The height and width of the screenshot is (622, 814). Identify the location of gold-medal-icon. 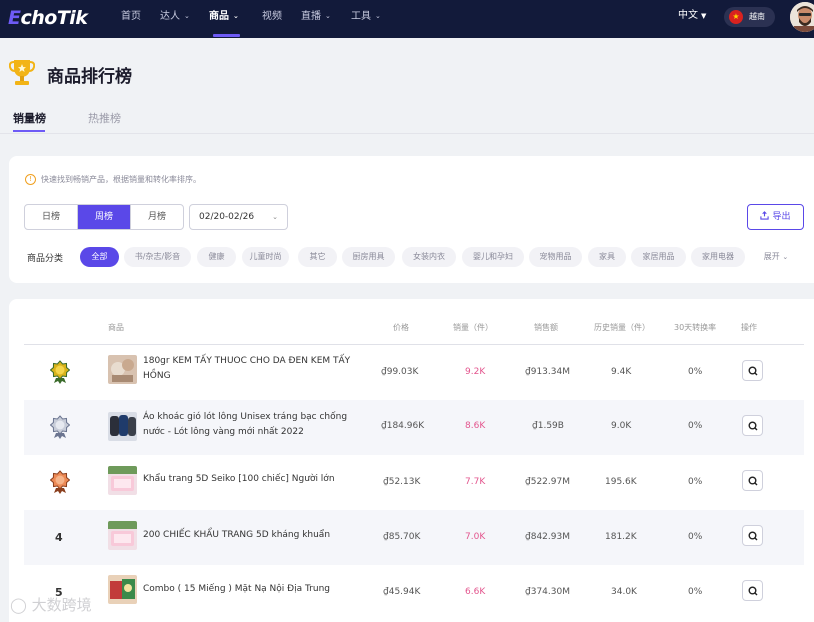
(60, 372).